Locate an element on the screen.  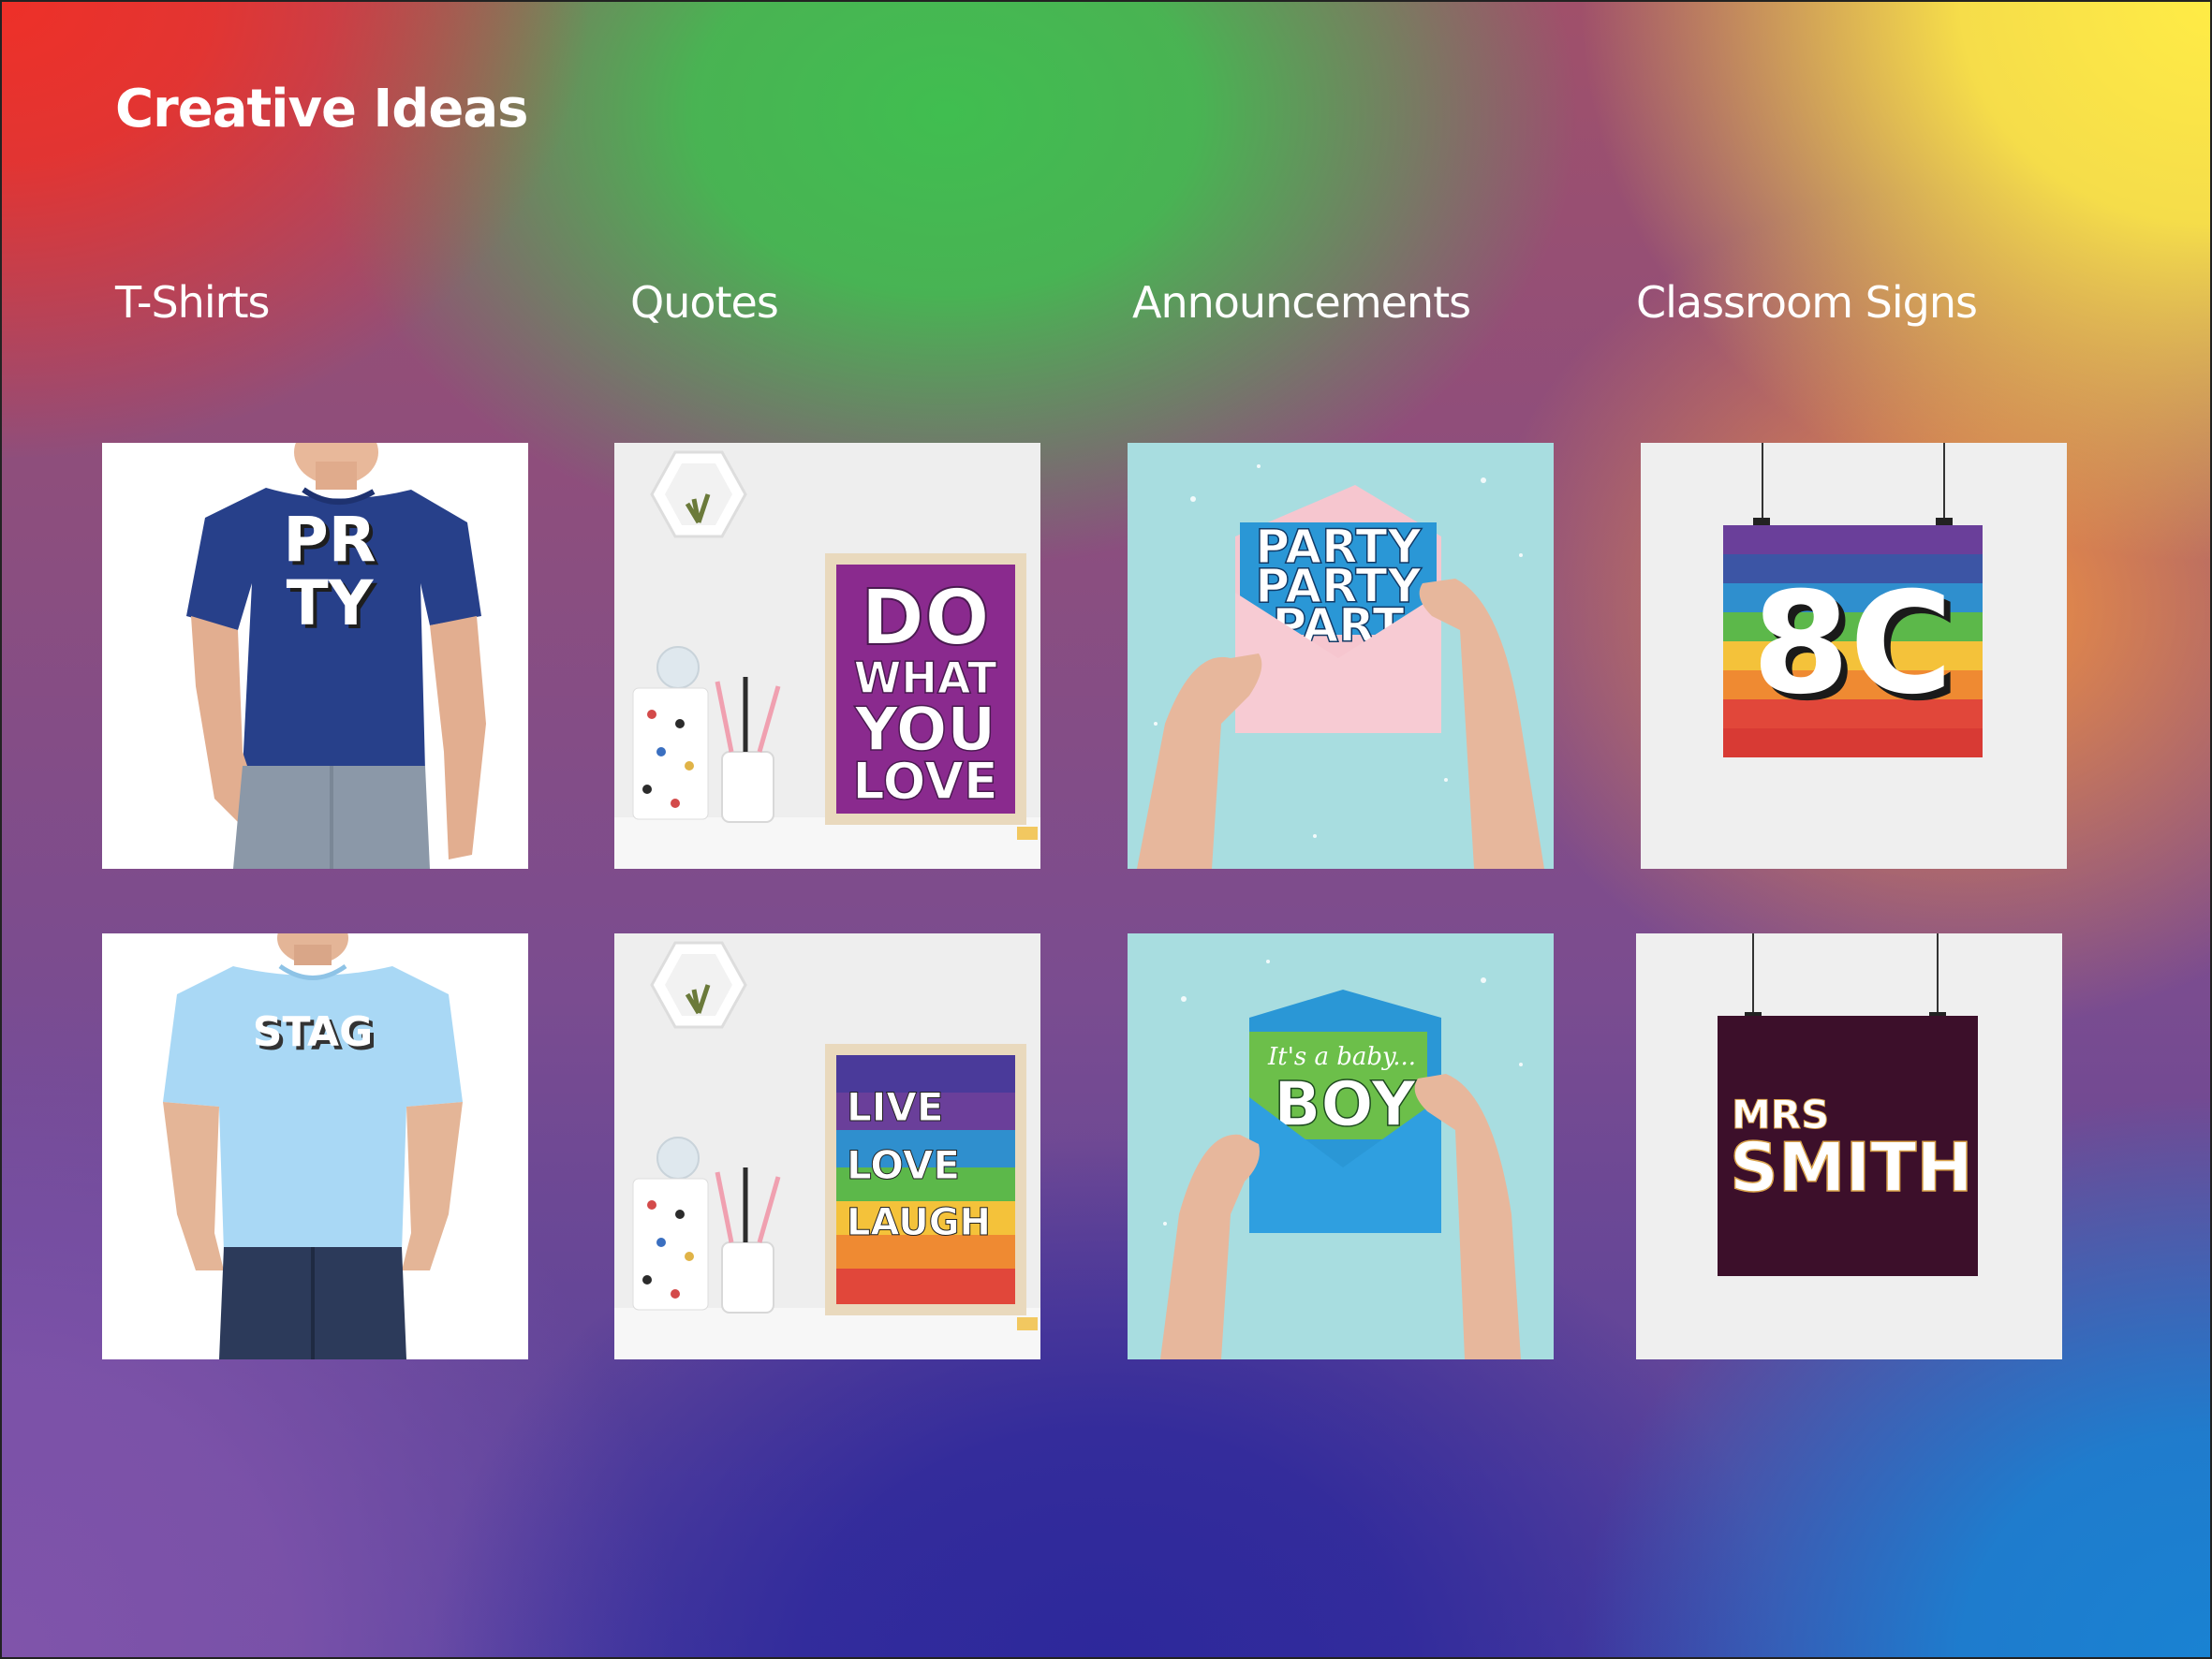
tshirt-party-illustration: PR PR TY TY is located at coordinates (315, 656).